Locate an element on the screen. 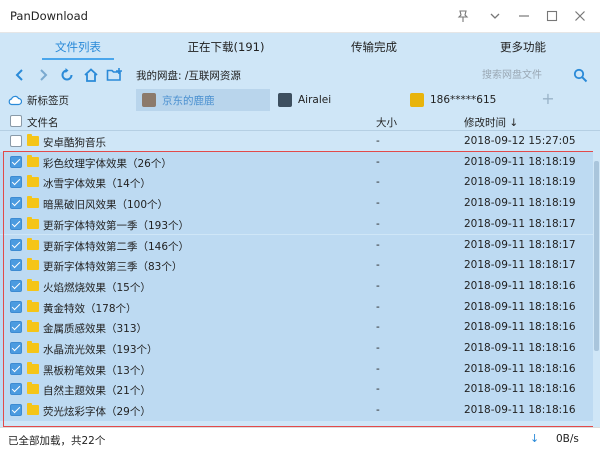 The image size is (600, 451). chevron-down-icon is located at coordinates (495, 16).